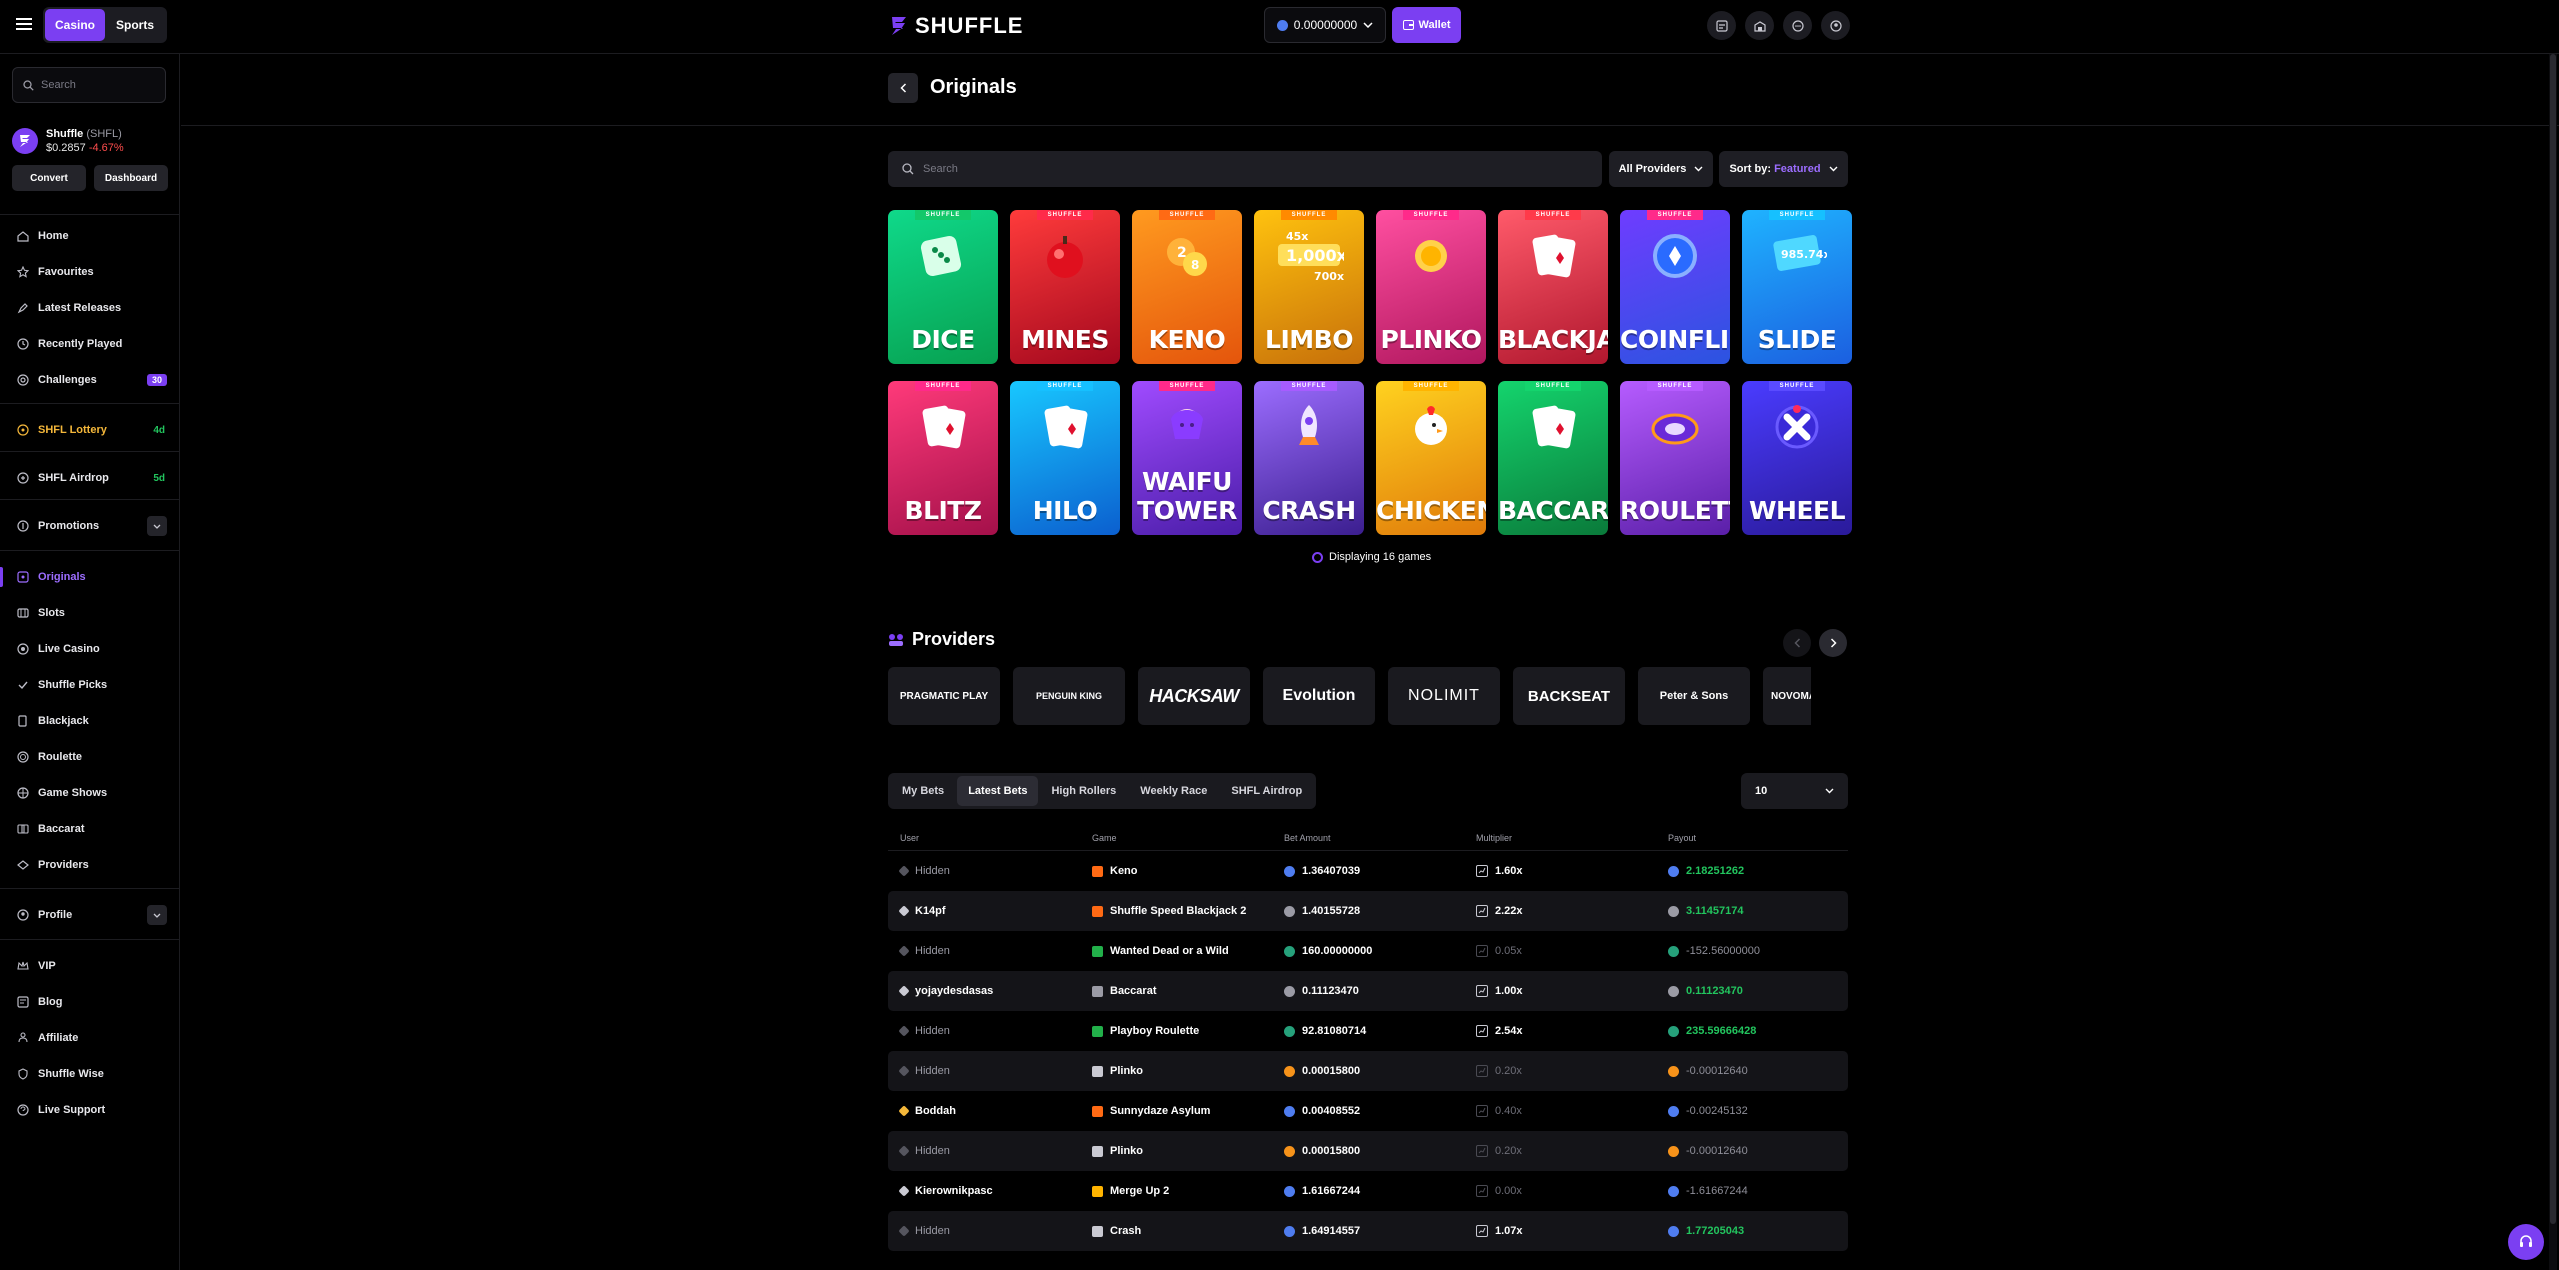 The height and width of the screenshot is (1270, 2559). I want to click on provider-card-nolimit: NOLIMIT, so click(1444, 696).